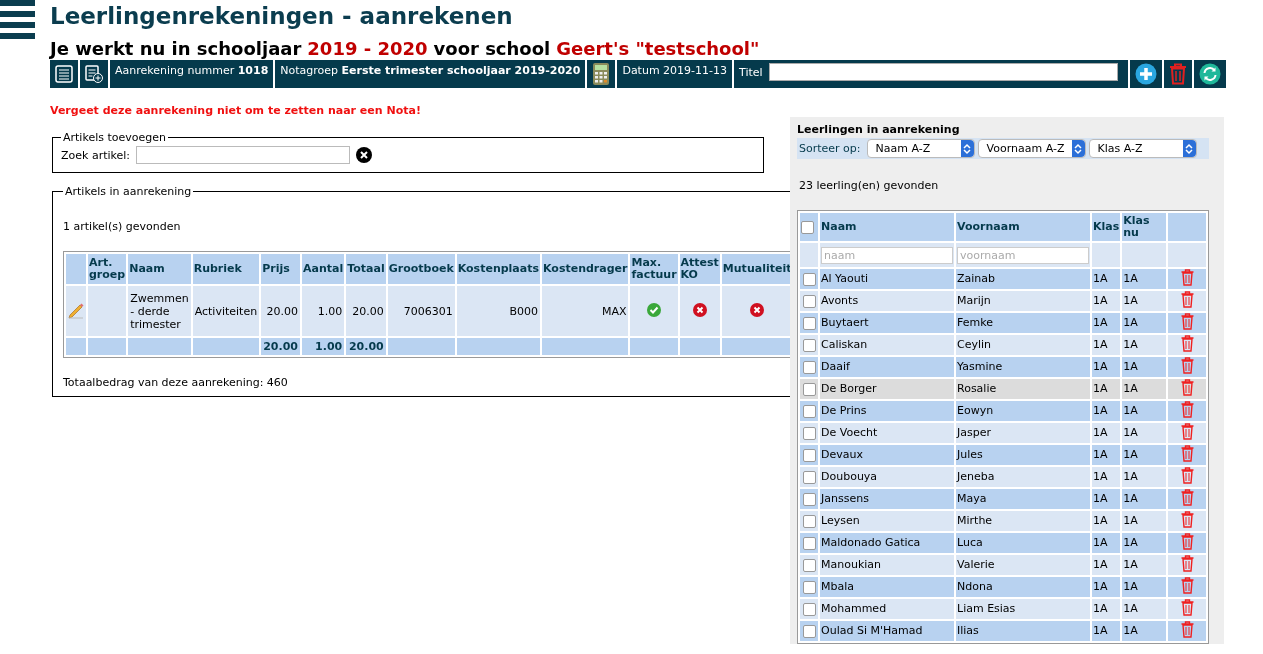 The height and width of the screenshot is (654, 1263). I want to click on add-button, so click(1146, 74).